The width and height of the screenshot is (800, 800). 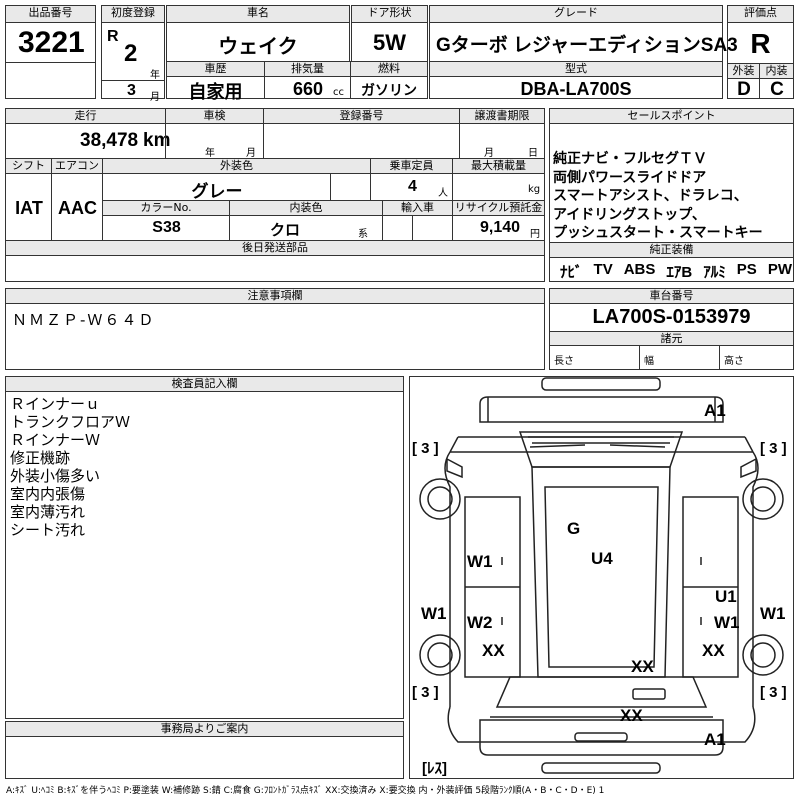 What do you see at coordinates (671, 296) in the screenshot?
I see `chassis-label: 車台番号` at bounding box center [671, 296].